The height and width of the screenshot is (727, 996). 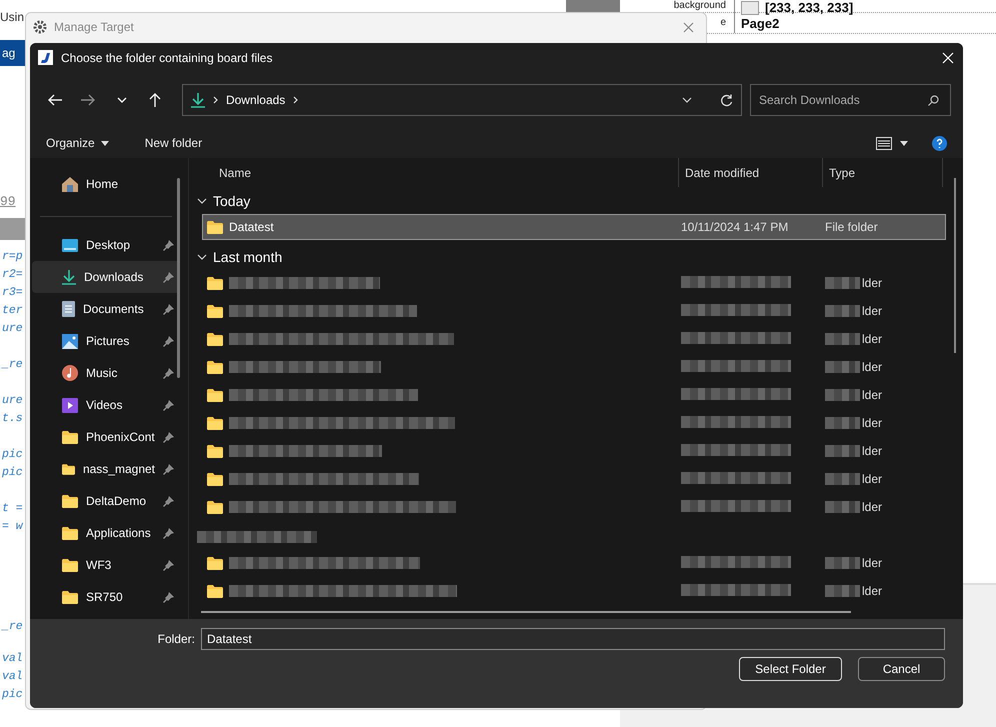 What do you see at coordinates (106, 309) in the screenshot?
I see `sidebar-item: Documents` at bounding box center [106, 309].